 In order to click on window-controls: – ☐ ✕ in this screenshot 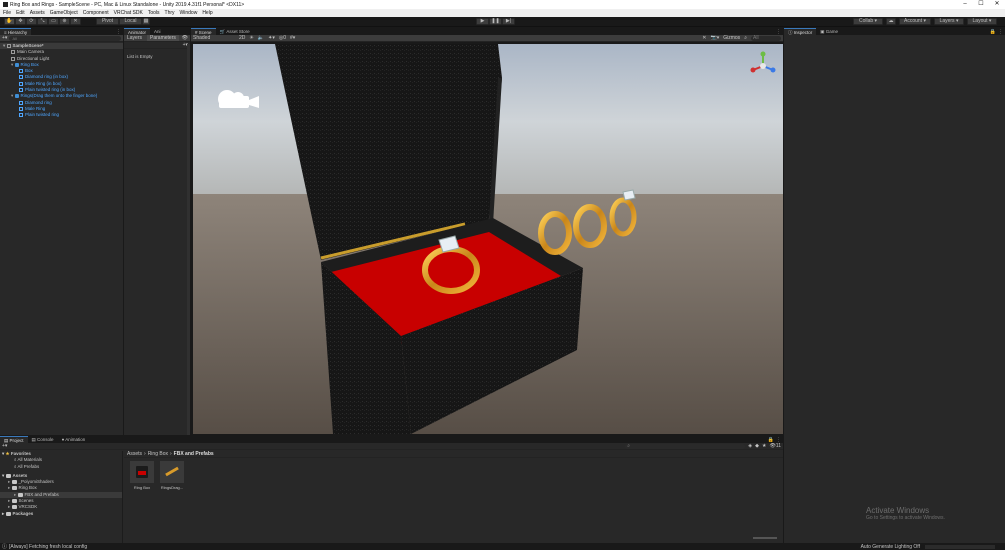, I will do `click(981, 4)`.